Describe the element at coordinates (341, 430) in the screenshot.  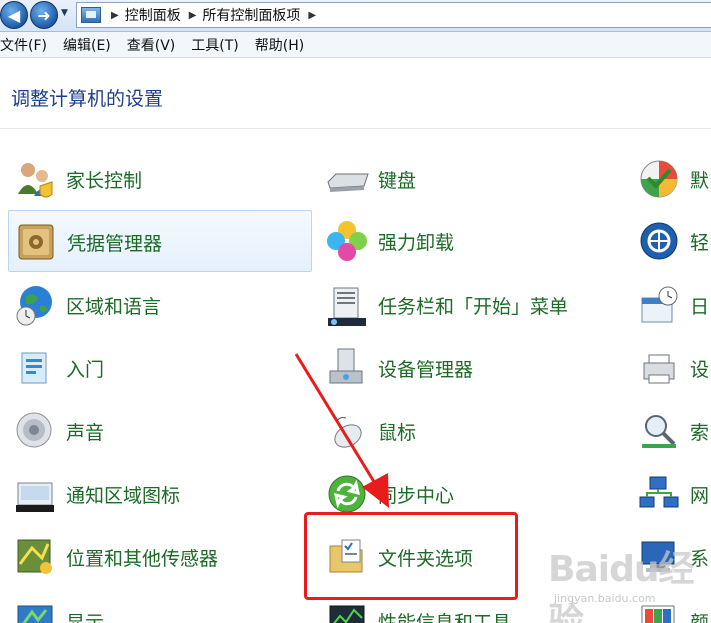
I see `annotation-arrow-icon` at that location.